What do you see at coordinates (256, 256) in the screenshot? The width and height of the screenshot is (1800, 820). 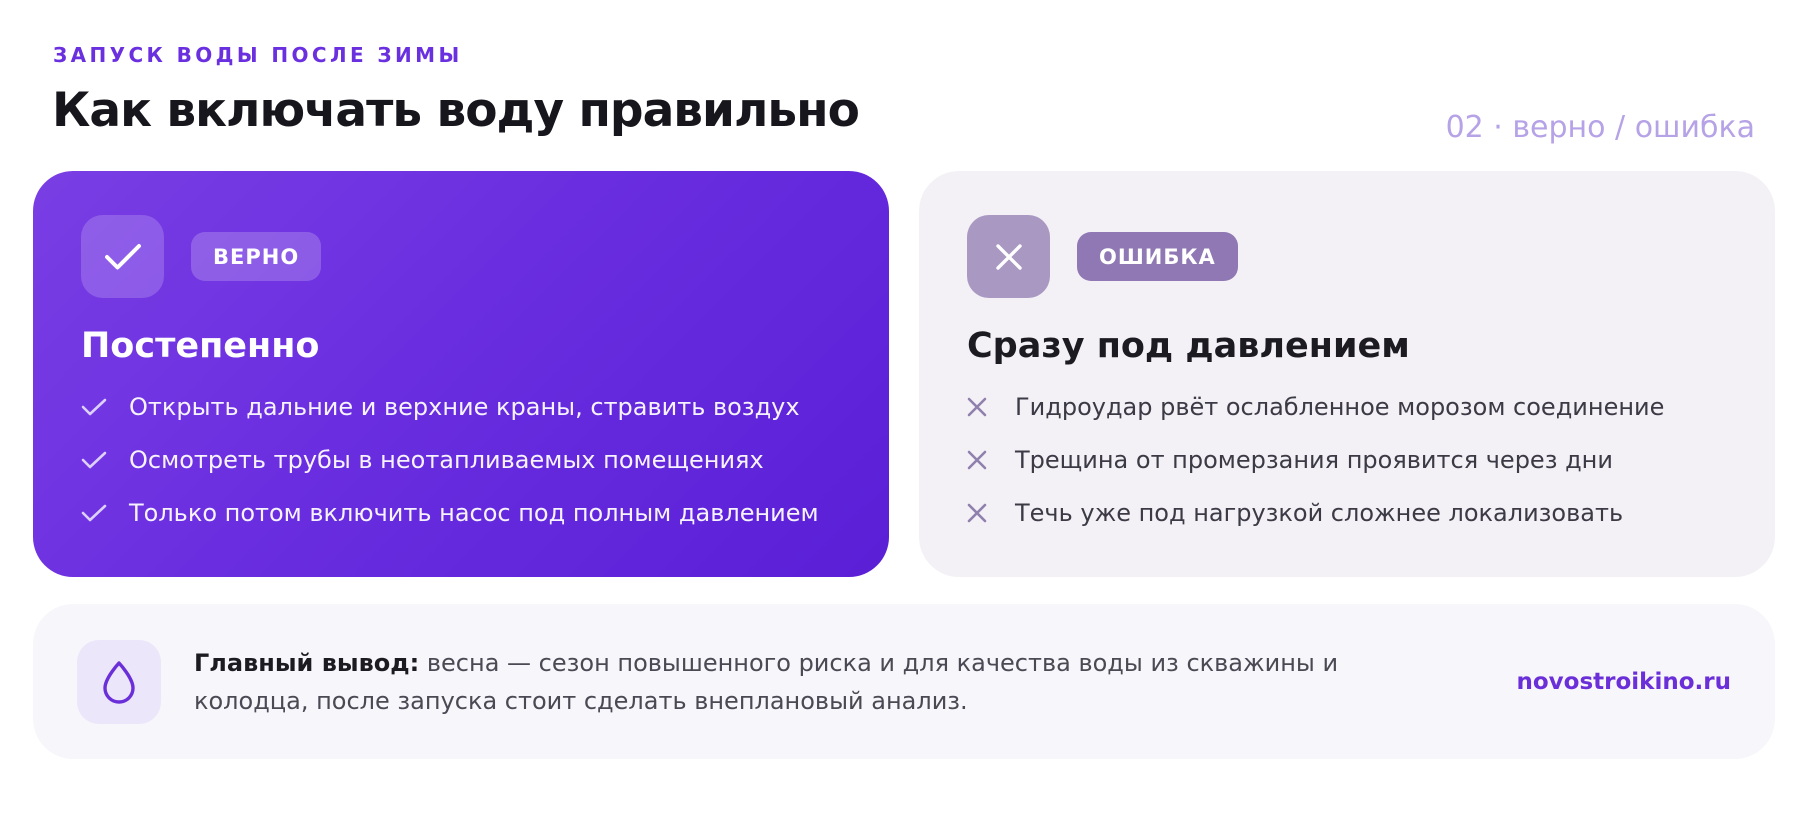 I see `right-badge: ВЕРНО` at bounding box center [256, 256].